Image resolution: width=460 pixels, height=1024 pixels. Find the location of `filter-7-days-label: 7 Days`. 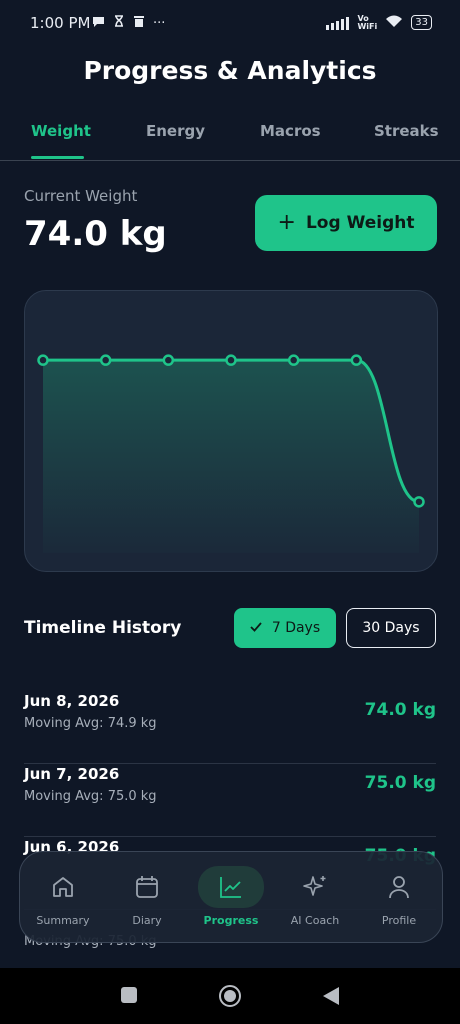

filter-7-days-label: 7 Days is located at coordinates (296, 628).